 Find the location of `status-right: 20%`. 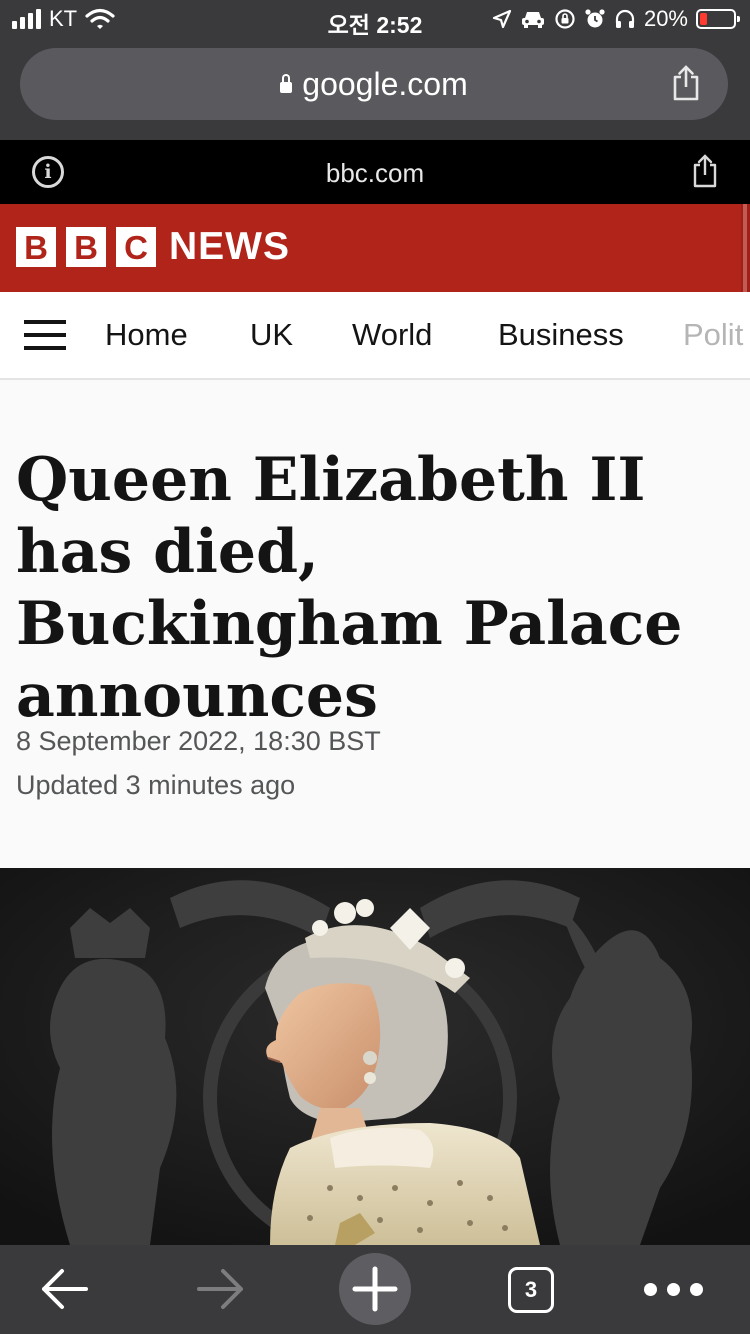

status-right: 20% is located at coordinates (616, 19).